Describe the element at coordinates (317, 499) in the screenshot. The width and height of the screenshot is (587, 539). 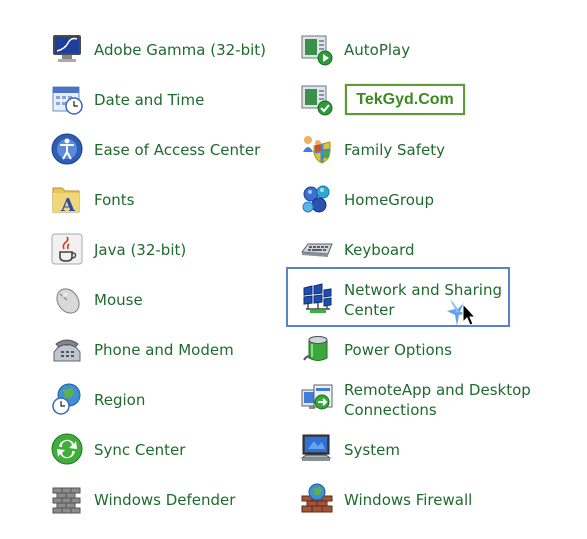
I see `firewall-icon` at that location.